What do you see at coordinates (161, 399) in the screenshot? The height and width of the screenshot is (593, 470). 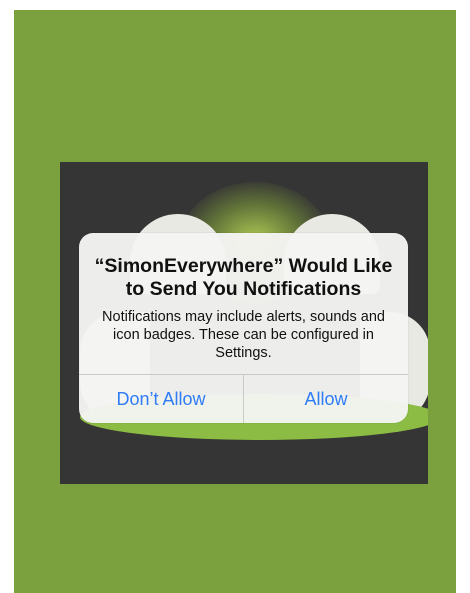 I see `dont-allow-button: Don’t Allow` at bounding box center [161, 399].